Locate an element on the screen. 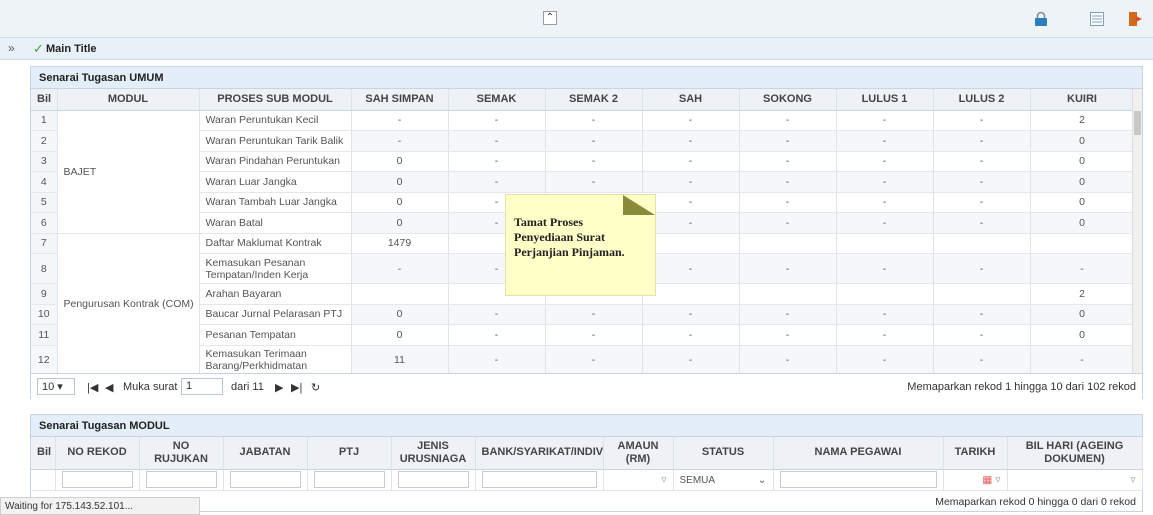 Image resolution: width=1153 pixels, height=515 pixels. filter-ptj-input is located at coordinates (349, 479).